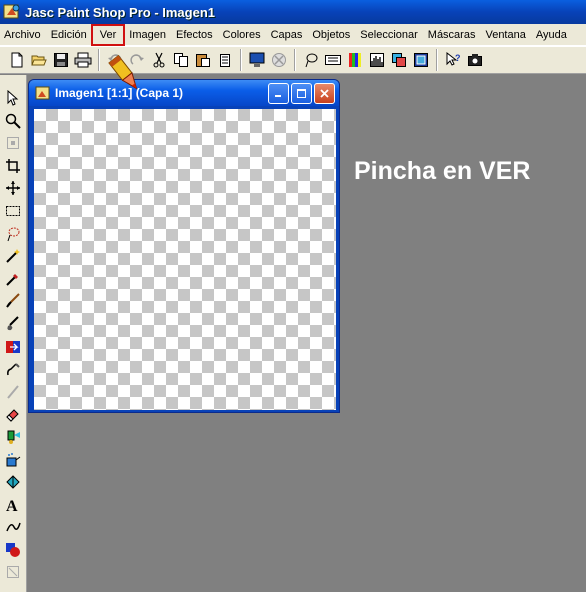 The height and width of the screenshot is (592, 586). I want to click on main-toolbar: ?, so click(293, 60).